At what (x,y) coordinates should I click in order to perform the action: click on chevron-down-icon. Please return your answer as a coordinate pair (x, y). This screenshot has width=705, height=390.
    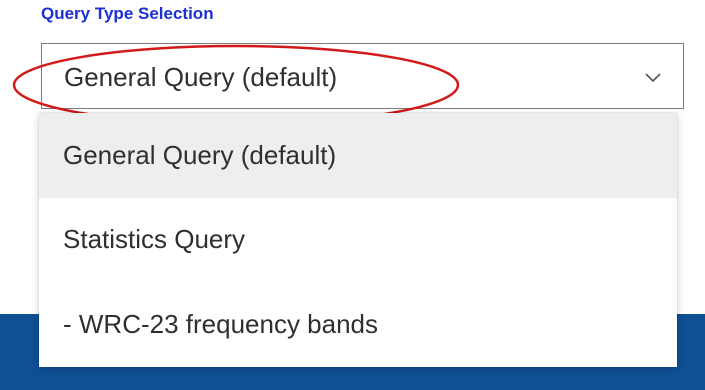
    Looking at the image, I should click on (653, 78).